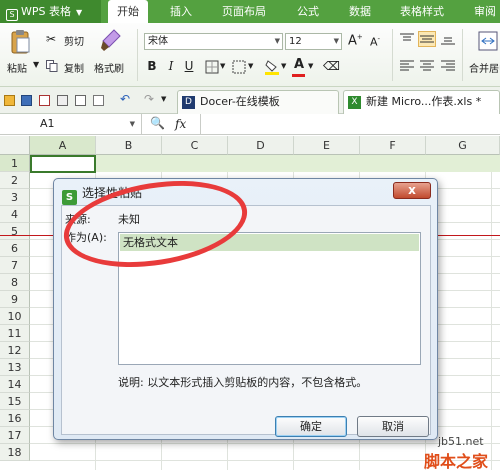  Describe the element at coordinates (213, 41) in the screenshot. I see `font-name-select: 宋体 ▼` at that location.